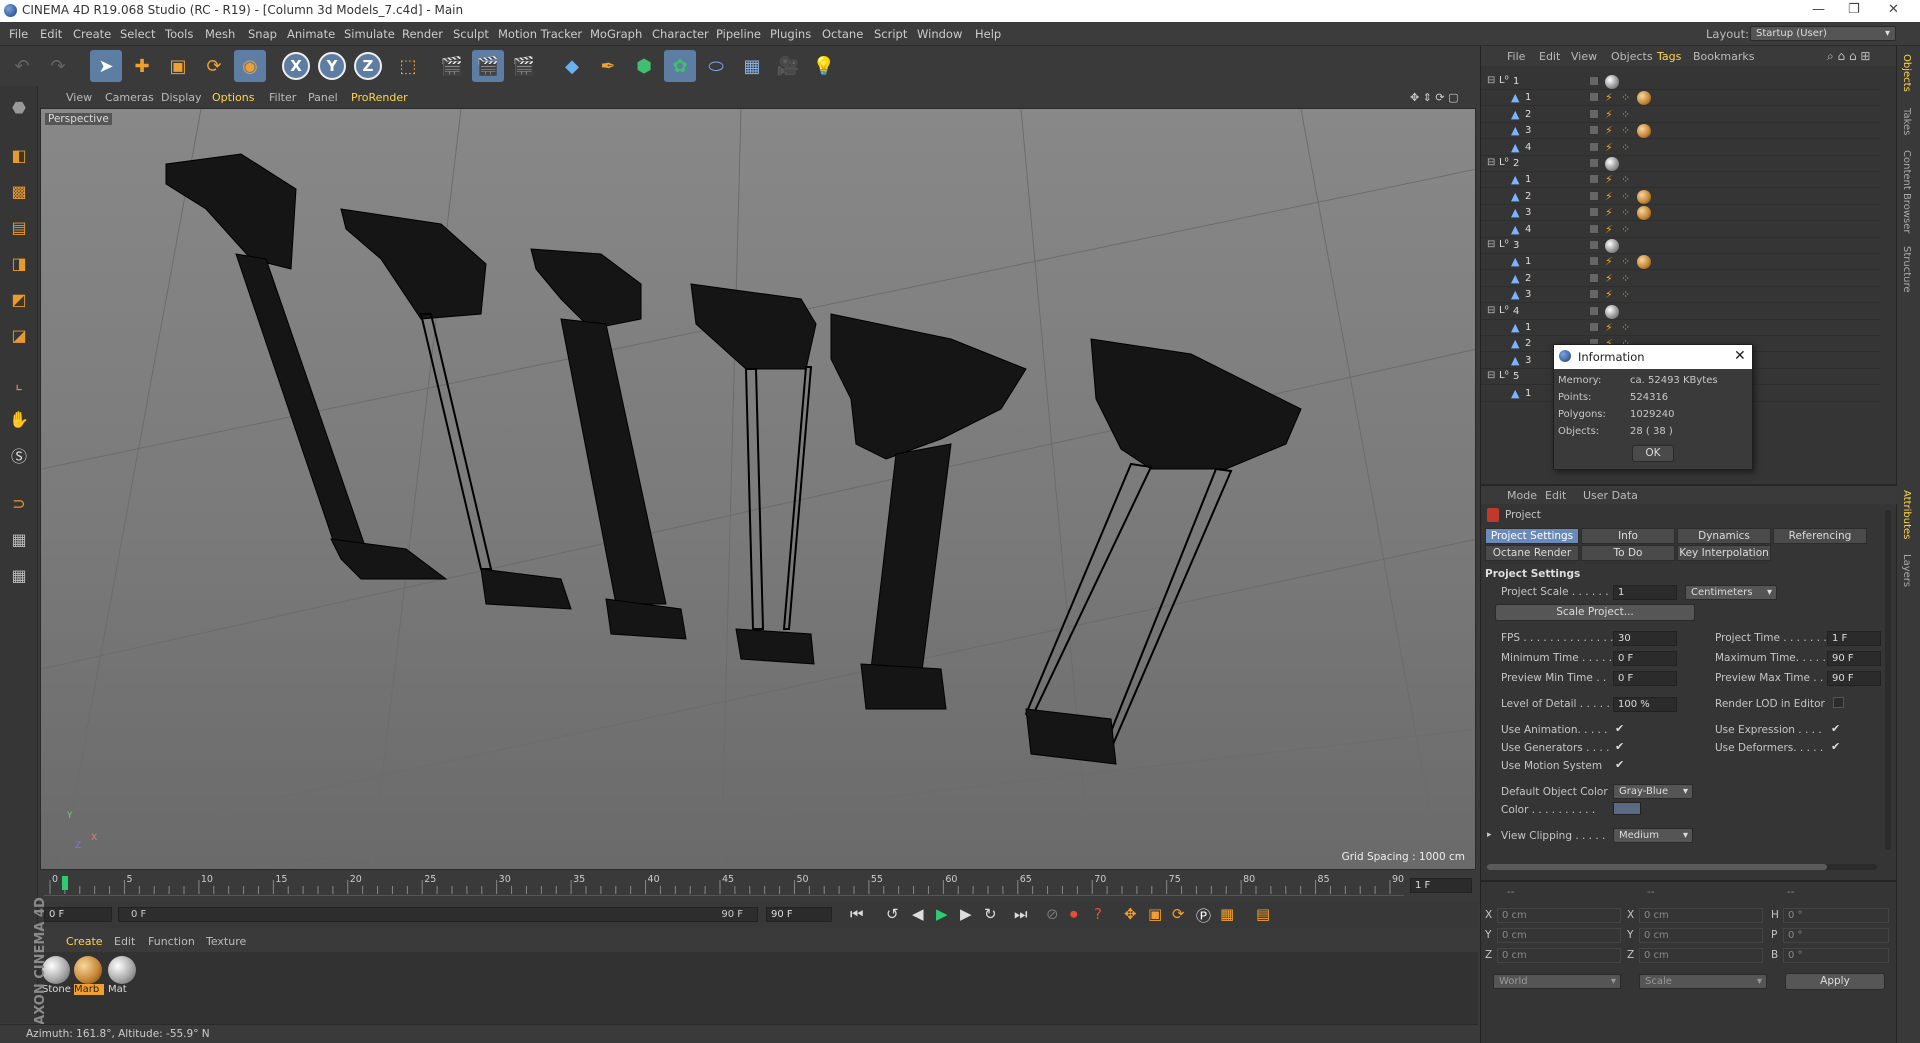 Image resolution: width=1920 pixels, height=1043 pixels. Describe the element at coordinates (1619, 746) in the screenshot. I see `use-generators-checkbox: ✔` at that location.